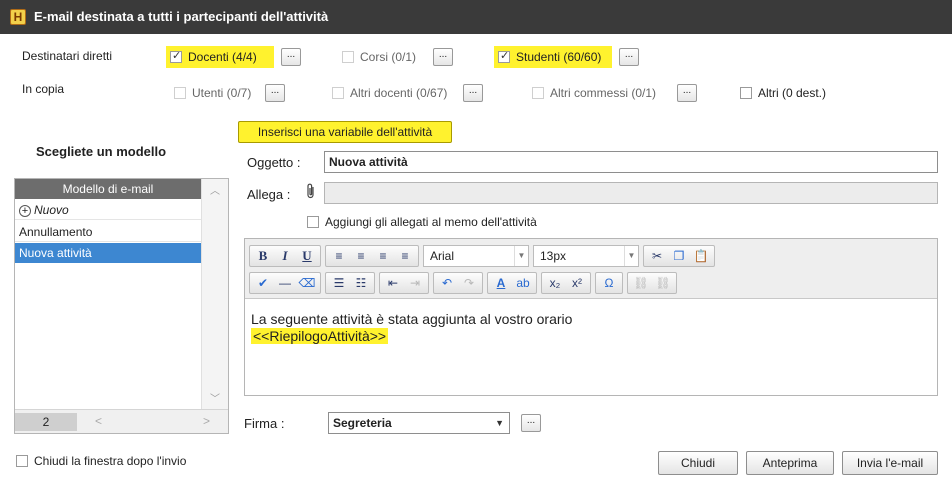 This screenshot has height=481, width=952. What do you see at coordinates (206, 421) in the screenshot?
I see `scroll-right-icon: >` at bounding box center [206, 421].